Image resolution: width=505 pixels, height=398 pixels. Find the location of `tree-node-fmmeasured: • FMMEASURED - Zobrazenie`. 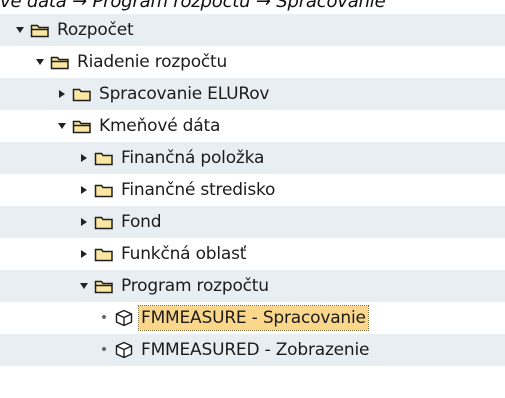

tree-node-fmmeasured: • FMMEASURED - Zobrazenie is located at coordinates (252, 350).